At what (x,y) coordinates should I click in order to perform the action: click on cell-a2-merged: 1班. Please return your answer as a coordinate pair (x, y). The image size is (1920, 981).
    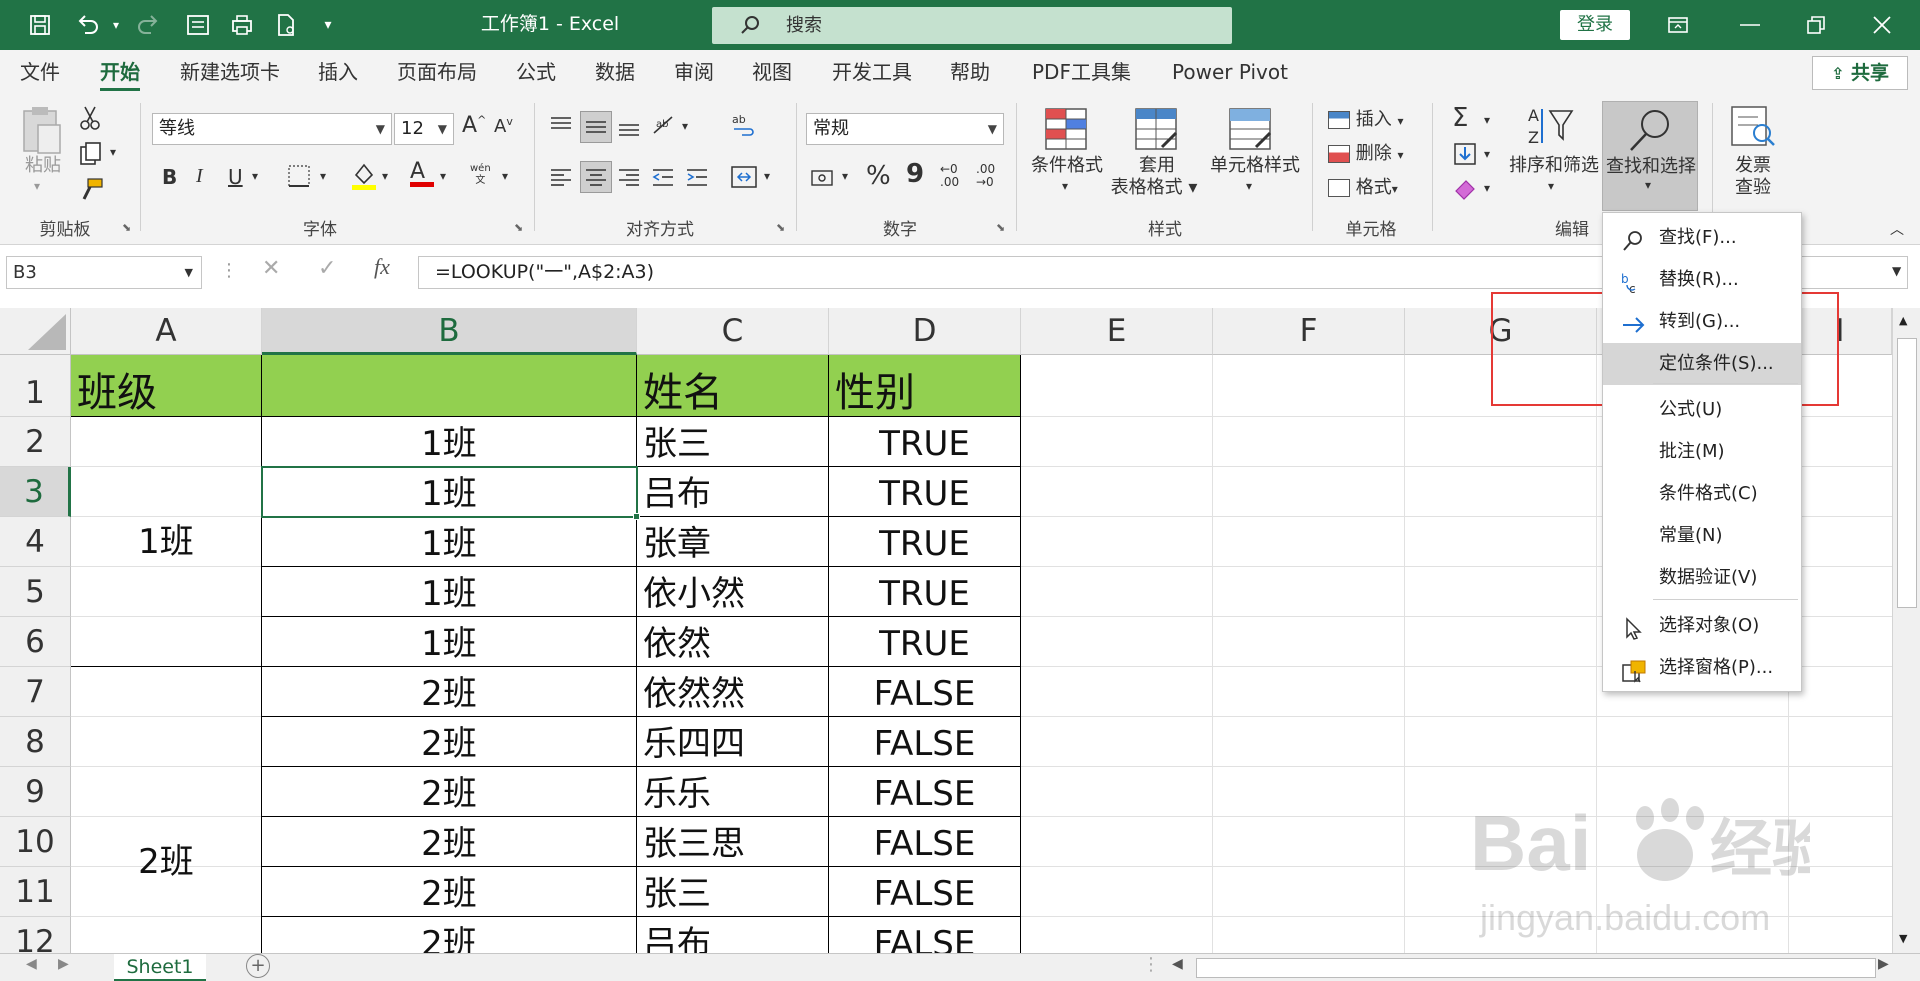
    Looking at the image, I should click on (166, 542).